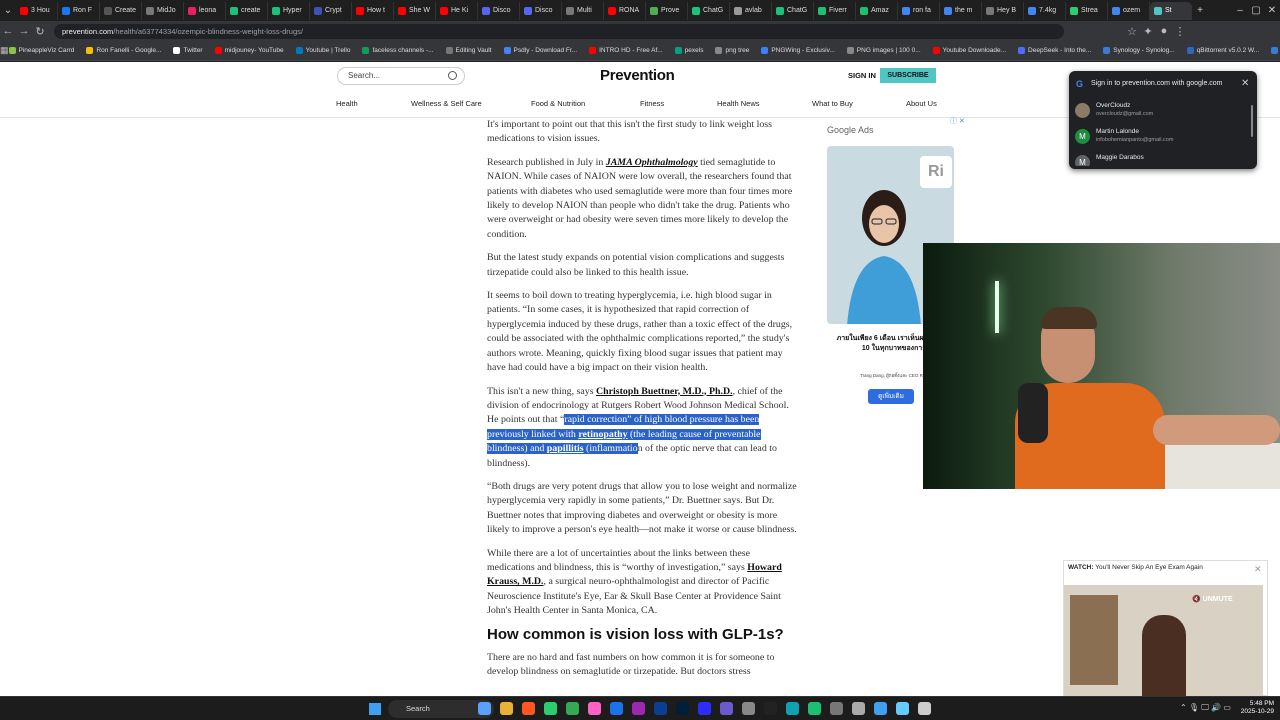  What do you see at coordinates (37, 10) in the screenshot?
I see `browser-tab: 3 Hou` at bounding box center [37, 10].